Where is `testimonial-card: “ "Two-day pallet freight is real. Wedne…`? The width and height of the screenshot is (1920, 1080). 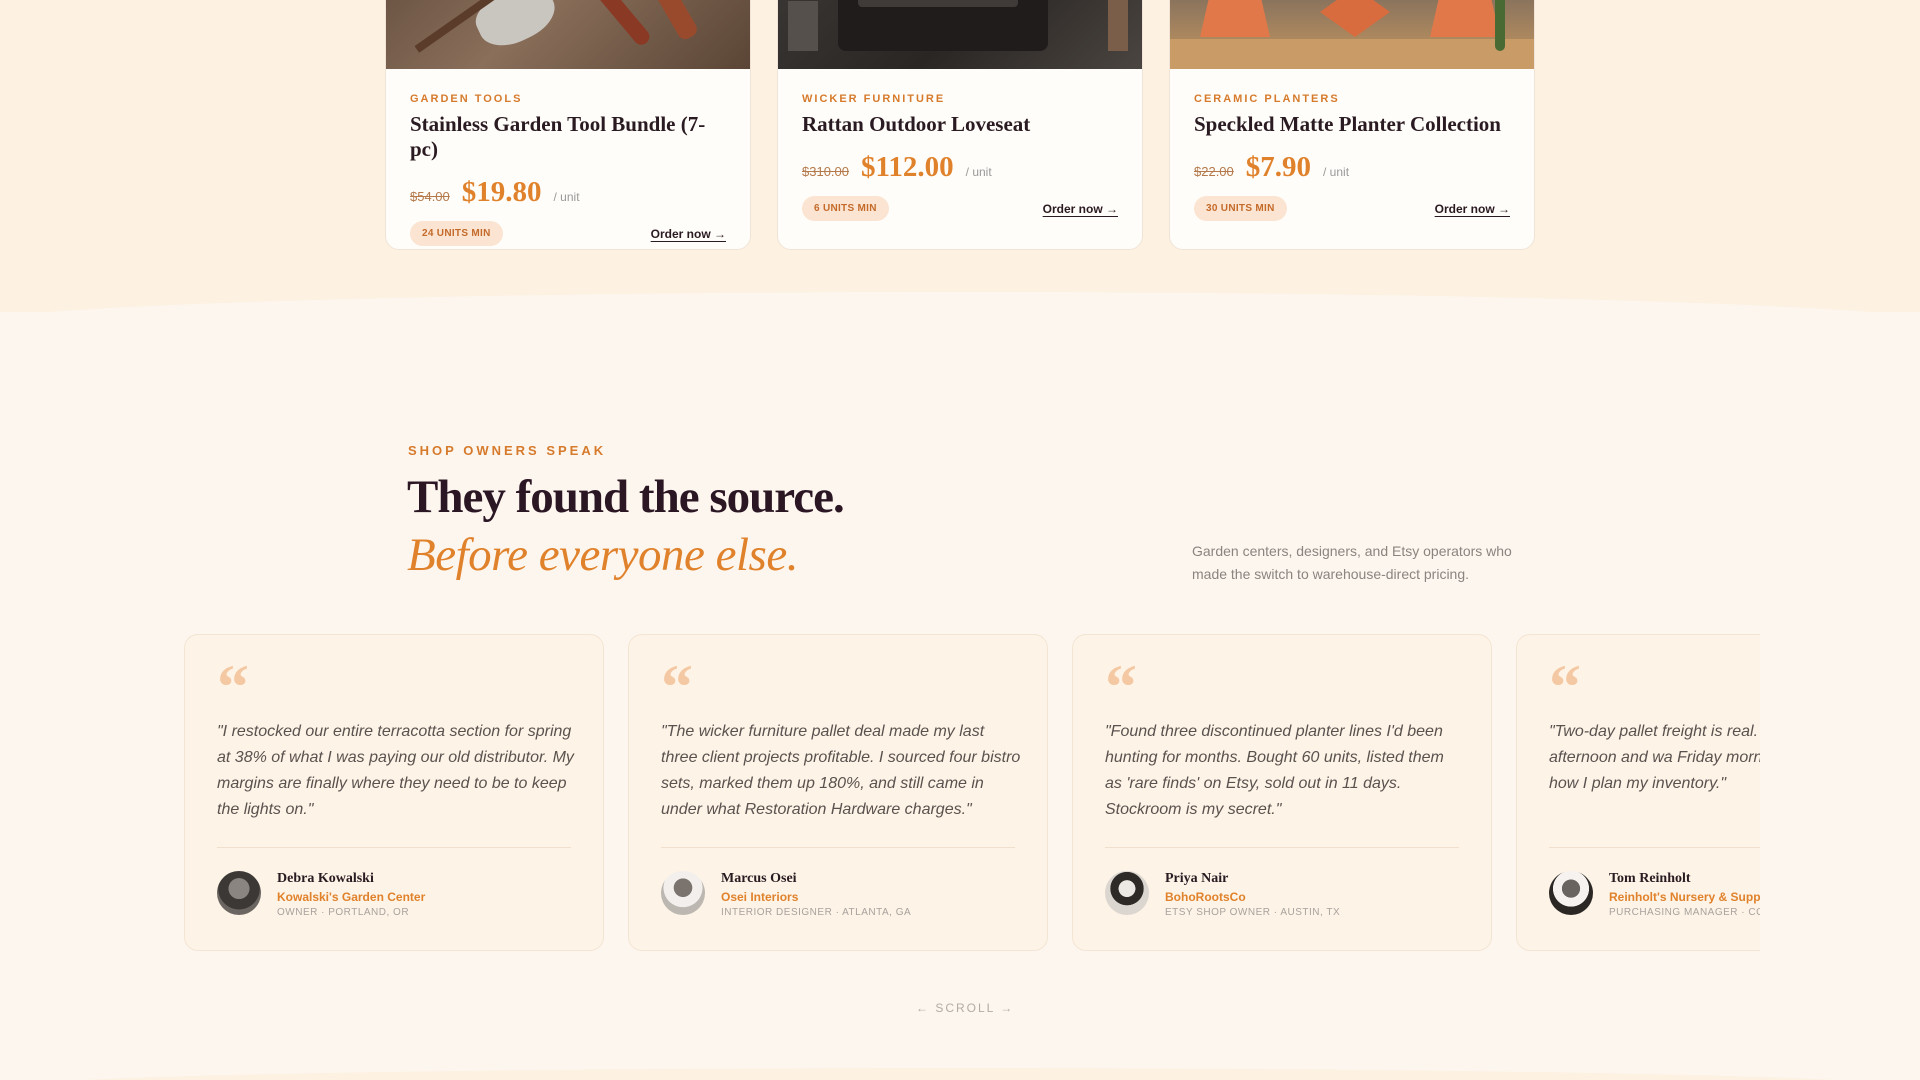
testimonial-card: “ "Two-day pallet freight is real. Wedne… is located at coordinates (1638, 792).